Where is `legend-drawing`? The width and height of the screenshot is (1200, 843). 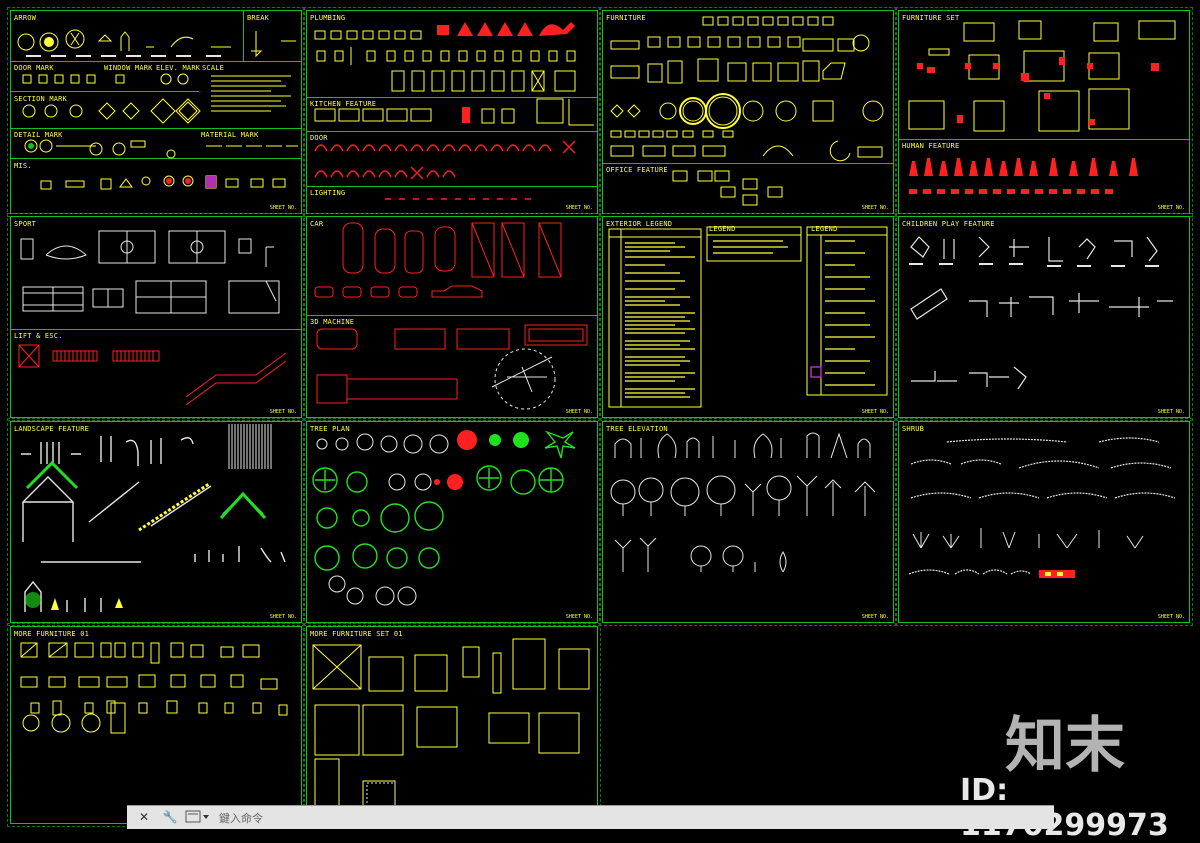 legend-drawing is located at coordinates (748, 317).